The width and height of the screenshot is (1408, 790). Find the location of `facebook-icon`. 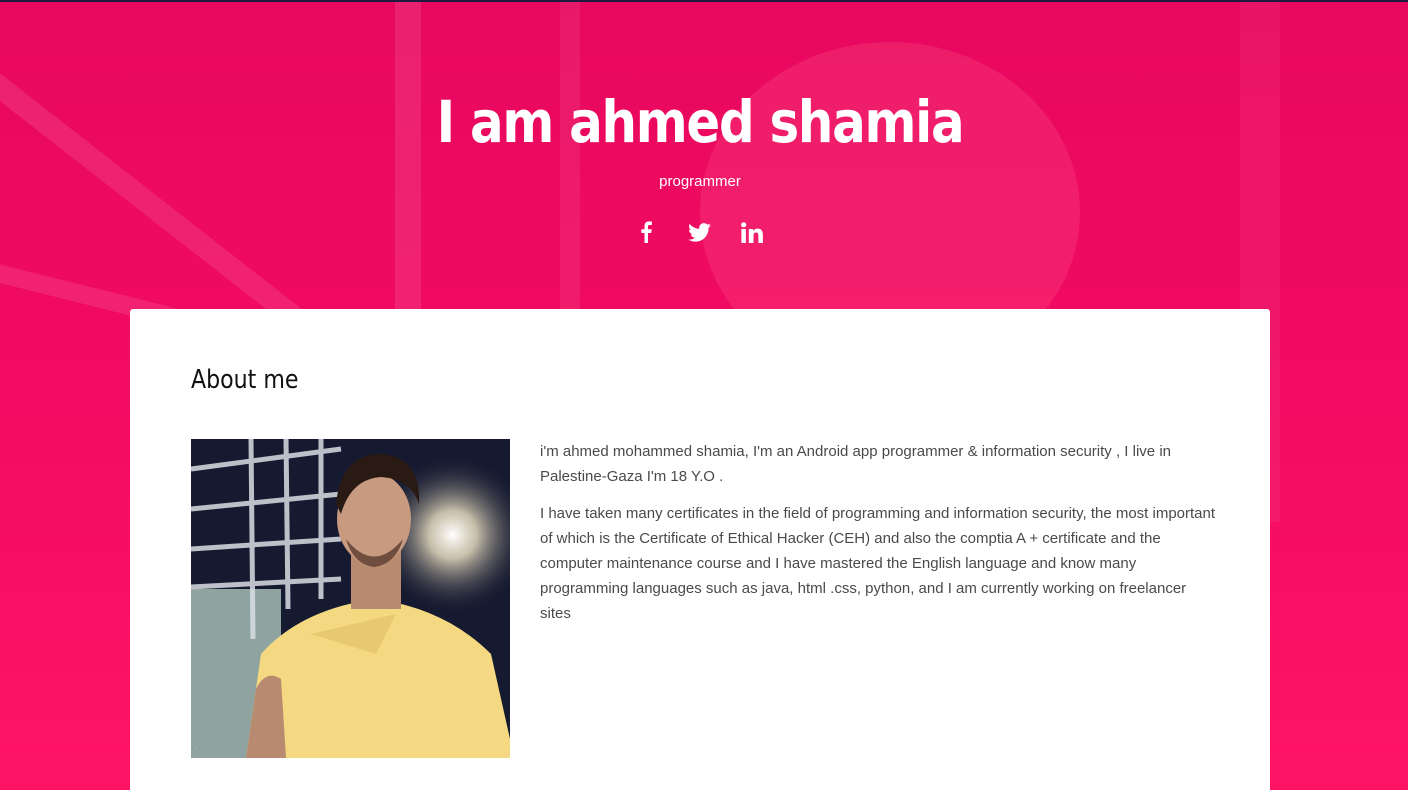

facebook-icon is located at coordinates (646, 232).